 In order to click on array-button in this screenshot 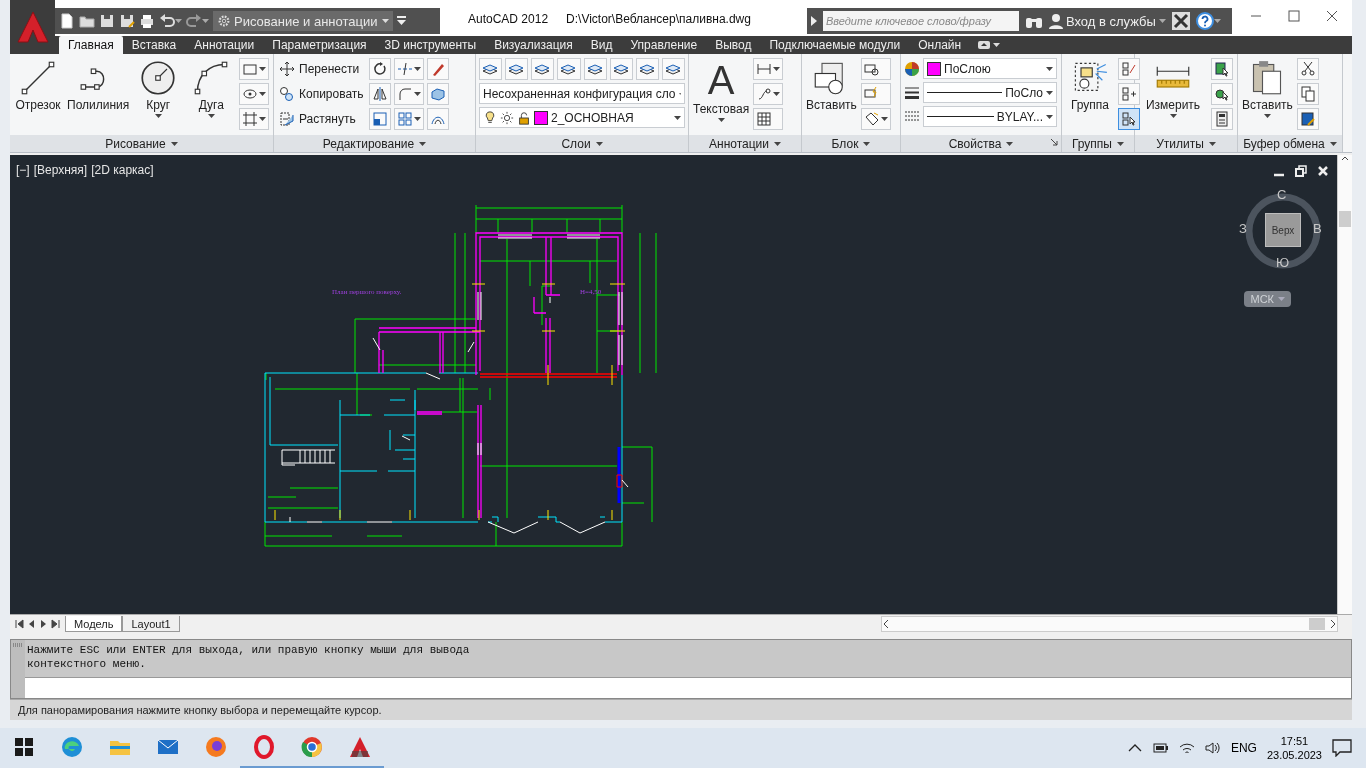, I will do `click(408, 119)`.